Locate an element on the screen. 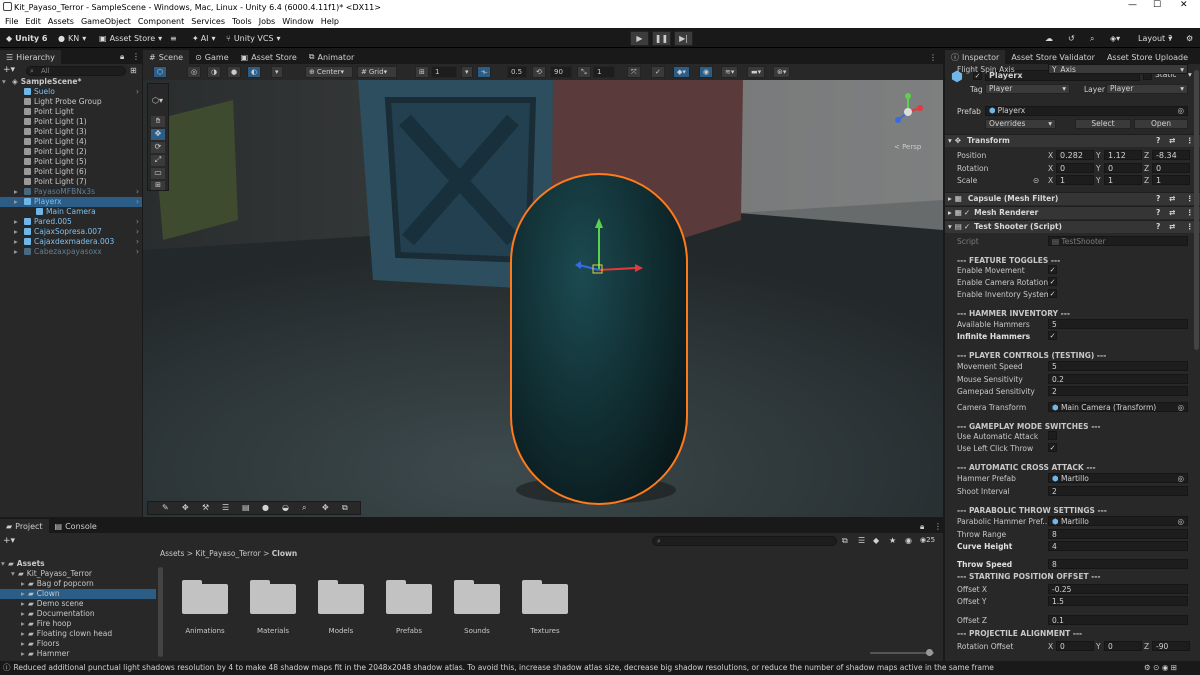 This screenshot has height=675, width=1200. transform-header: ▾ ✥ Transform? ⇄ ⋮ is located at coordinates (1072, 140).